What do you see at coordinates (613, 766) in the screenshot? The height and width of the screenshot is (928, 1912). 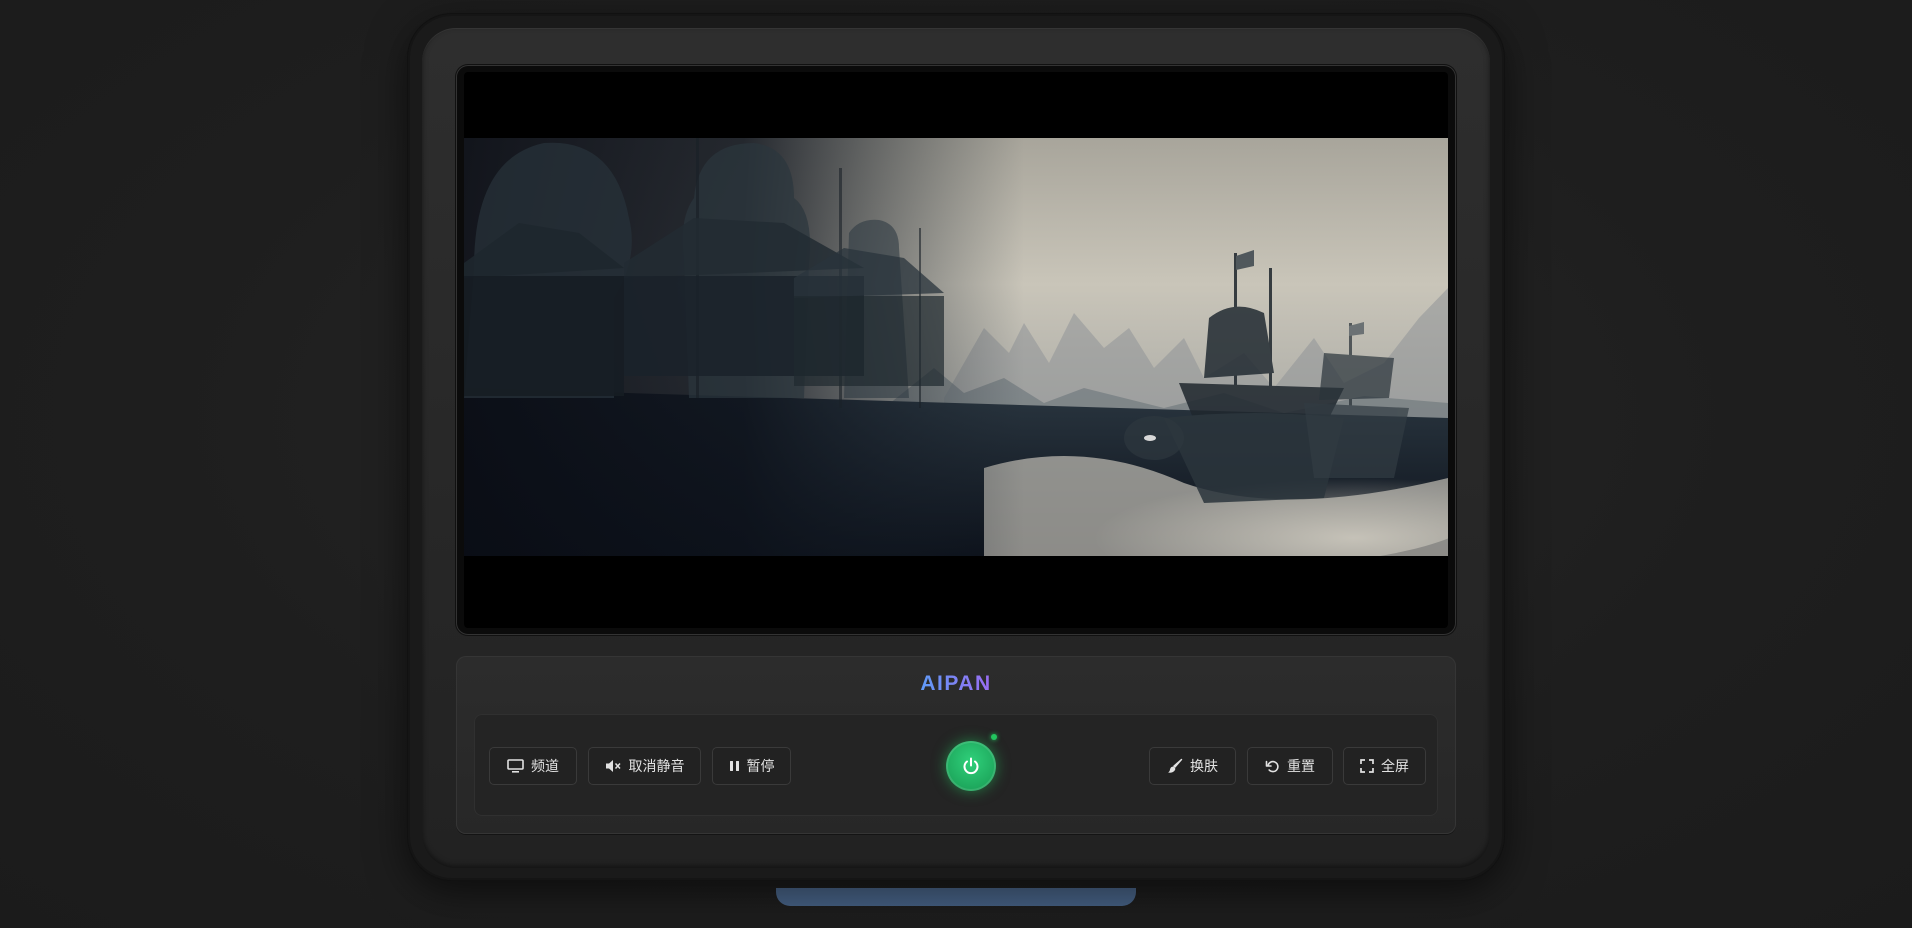 I see `volume-mute-icon` at bounding box center [613, 766].